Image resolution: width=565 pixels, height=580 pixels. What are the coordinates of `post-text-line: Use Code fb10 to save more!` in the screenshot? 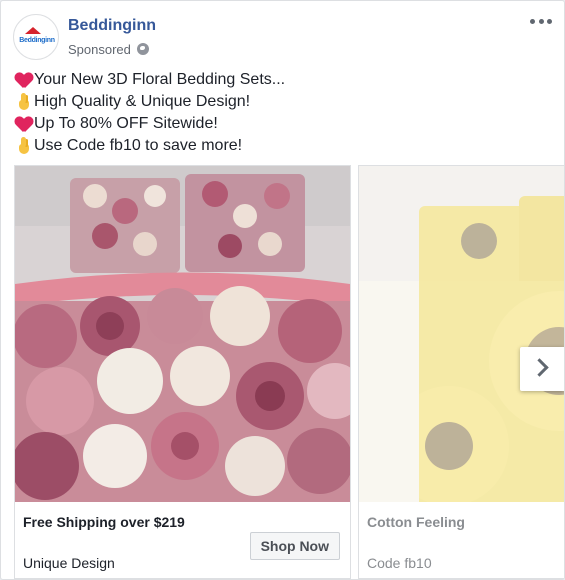 It's located at (275, 146).